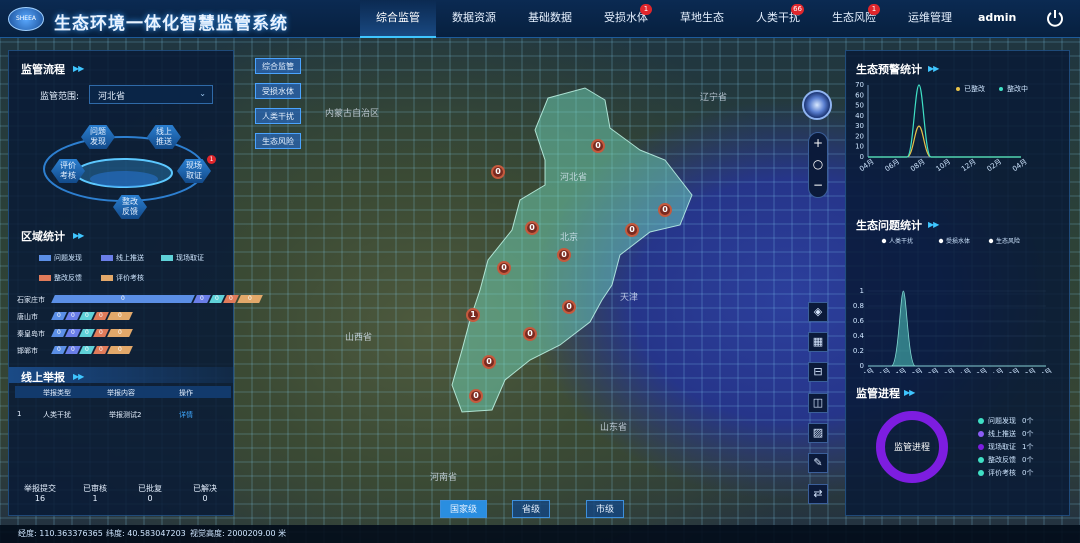 Image resolution: width=1080 pixels, height=543 pixels. I want to click on nav-label: 草地生态, so click(702, 17).